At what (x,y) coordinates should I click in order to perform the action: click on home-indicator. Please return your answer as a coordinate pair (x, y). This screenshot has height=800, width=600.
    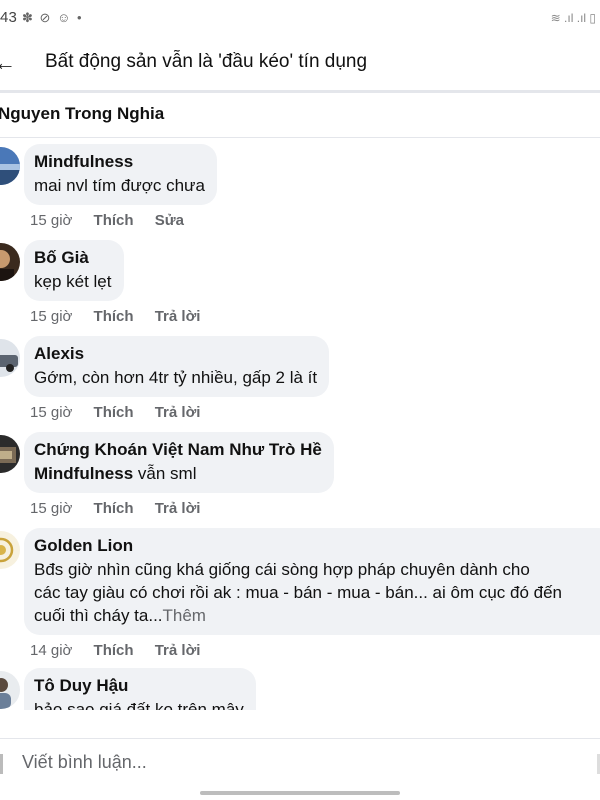
    Looking at the image, I should click on (300, 793).